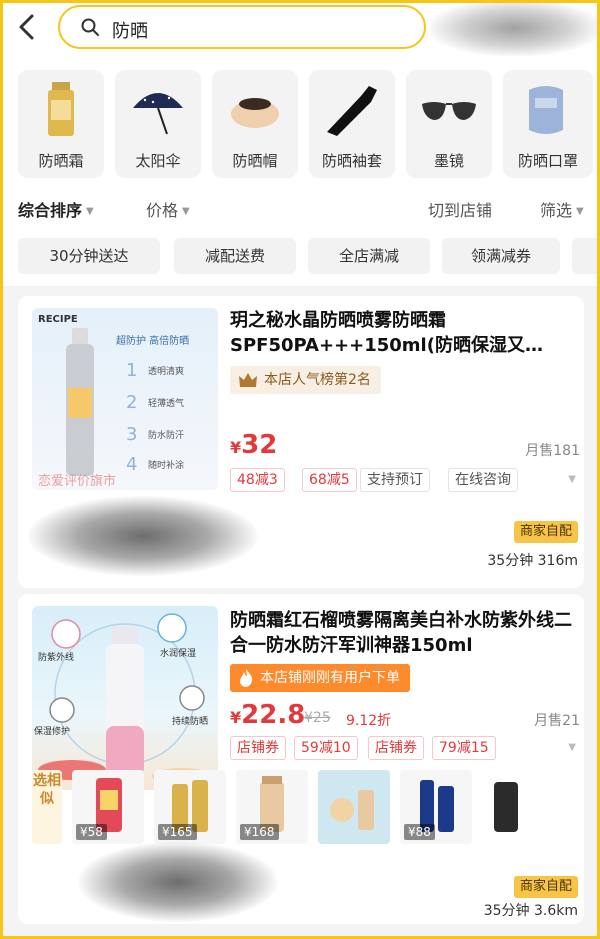  I want to click on chip-store-wide-discount: 全店满减, so click(369, 256).